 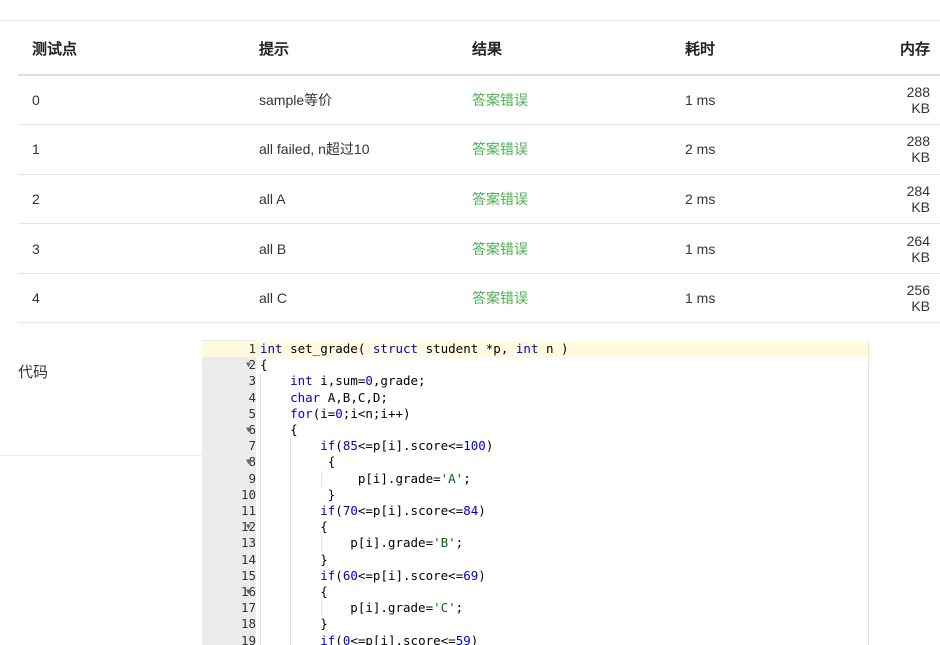 I want to click on code-line: 14 }, so click(x=535, y=560).